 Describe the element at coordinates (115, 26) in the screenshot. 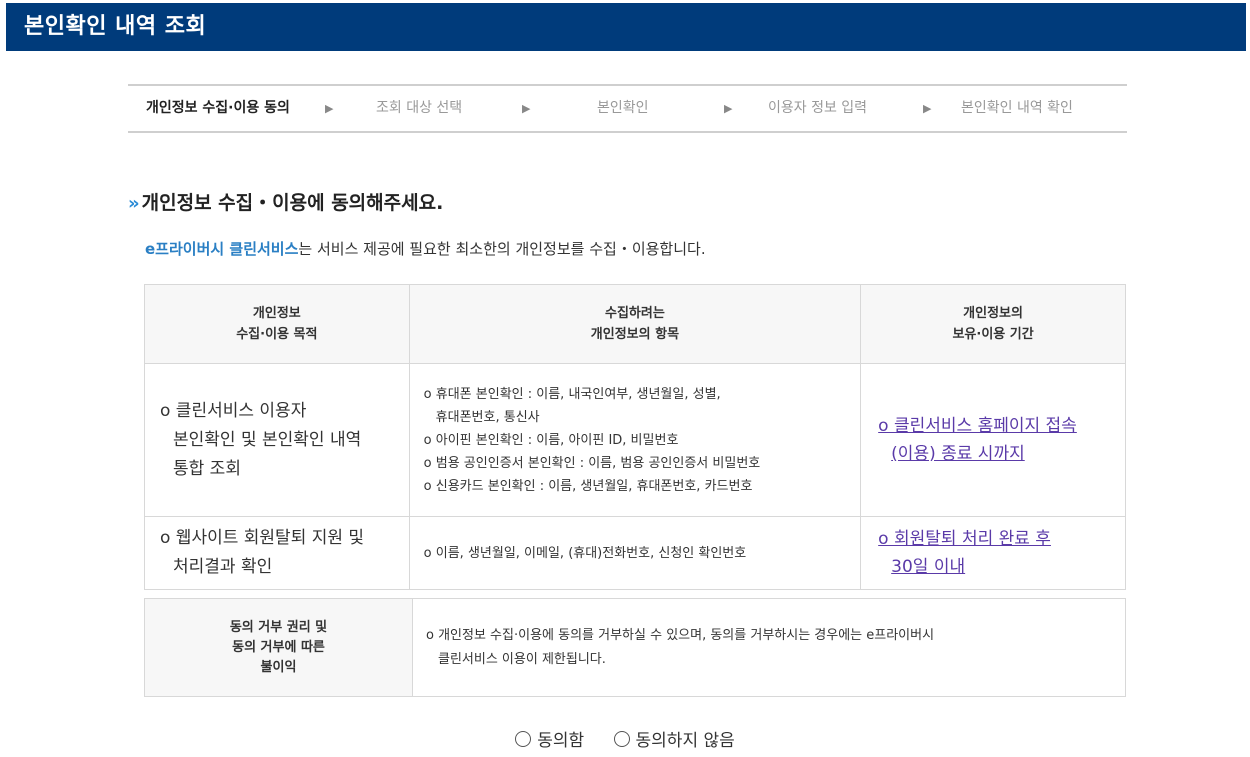

I see `page-title: 본인확인 내역 조회` at that location.